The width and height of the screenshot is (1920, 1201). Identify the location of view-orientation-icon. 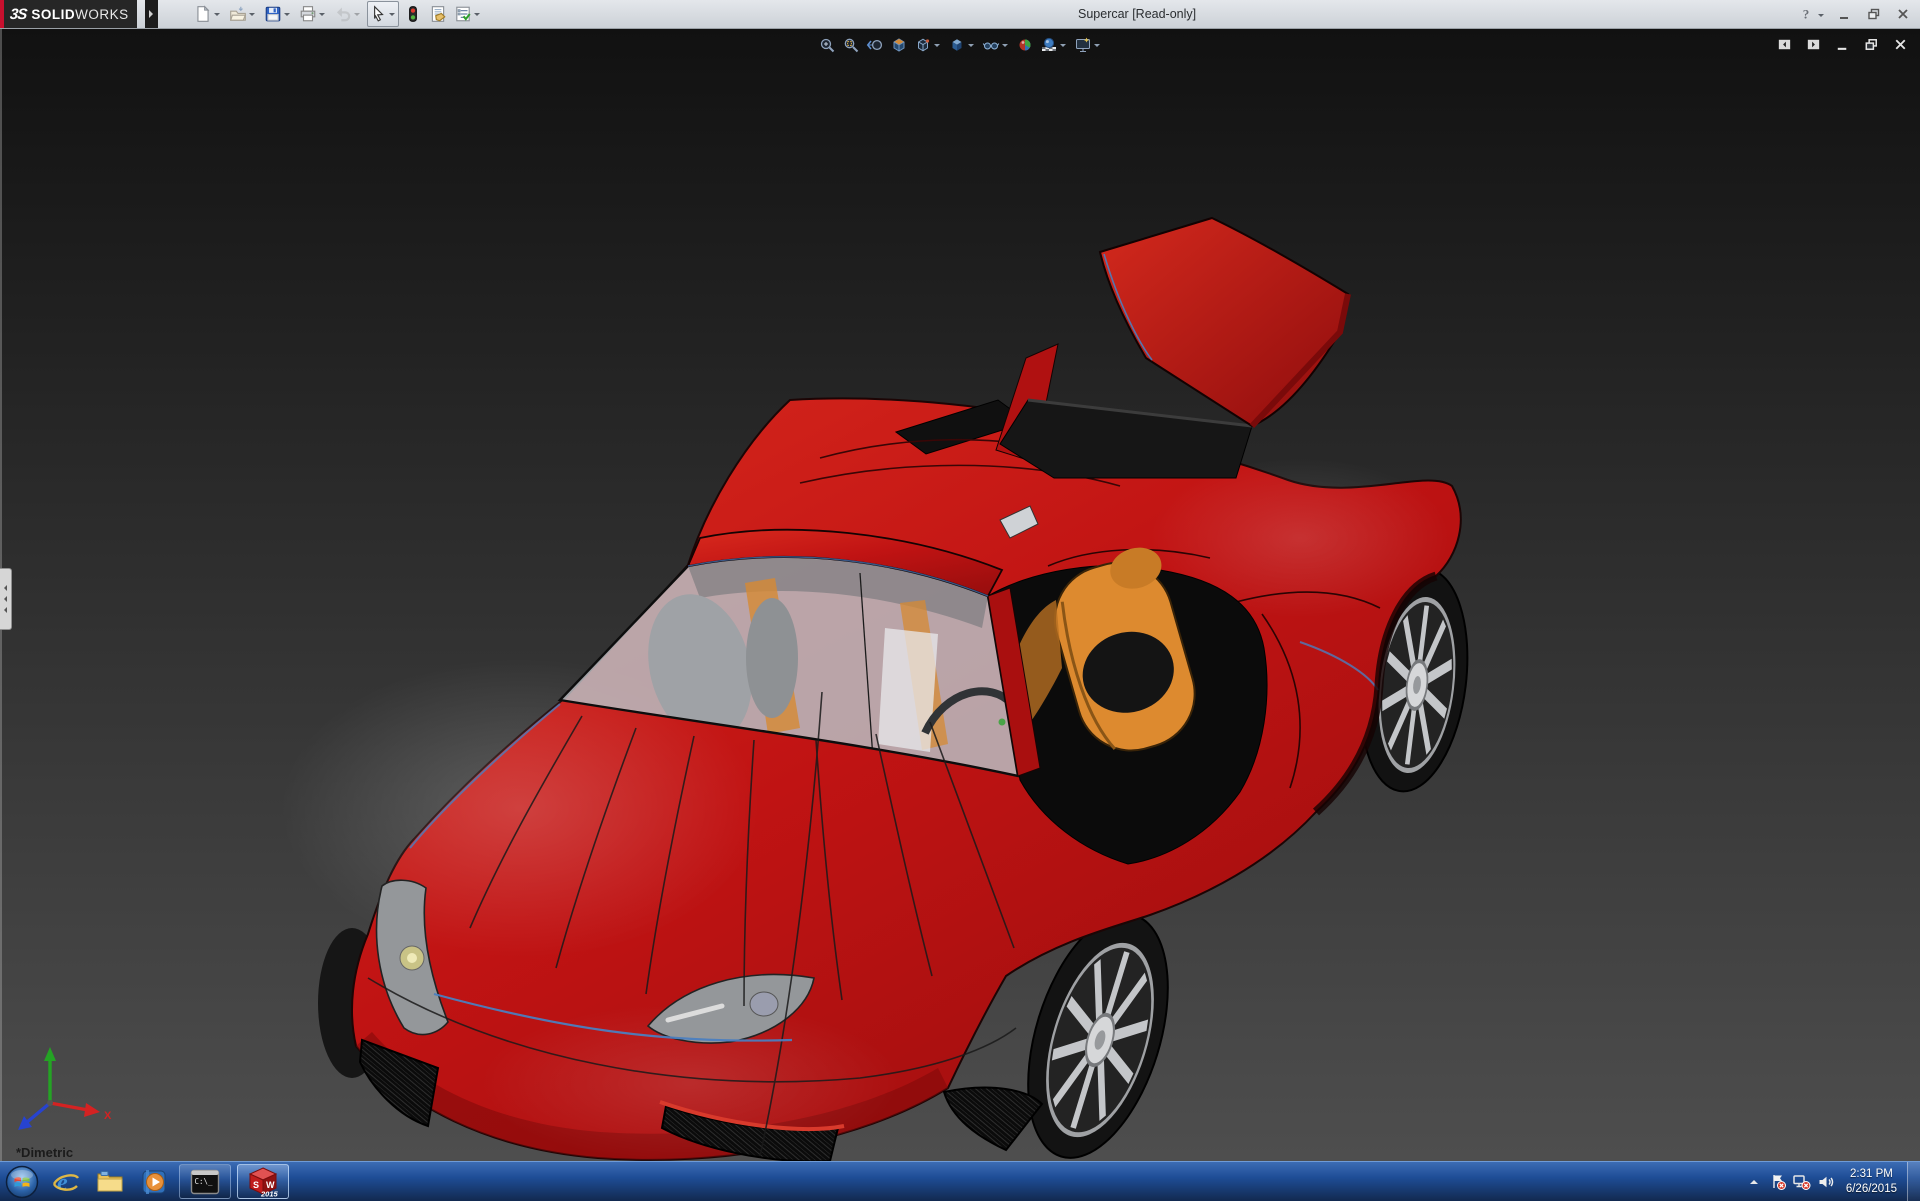
(923, 45).